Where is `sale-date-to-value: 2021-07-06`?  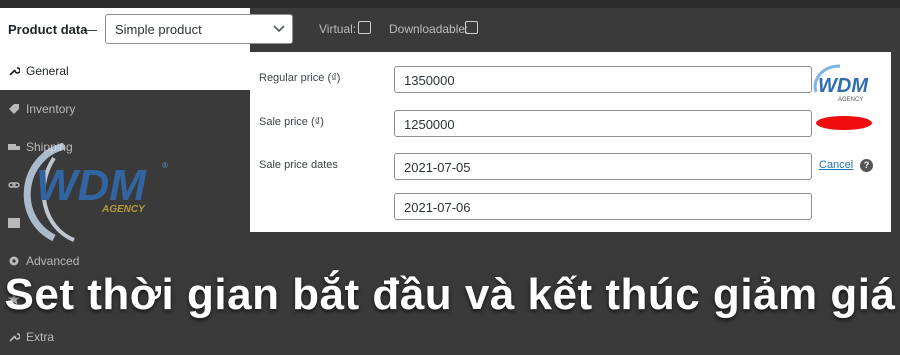
sale-date-to-value: 2021-07-06 is located at coordinates (437, 207).